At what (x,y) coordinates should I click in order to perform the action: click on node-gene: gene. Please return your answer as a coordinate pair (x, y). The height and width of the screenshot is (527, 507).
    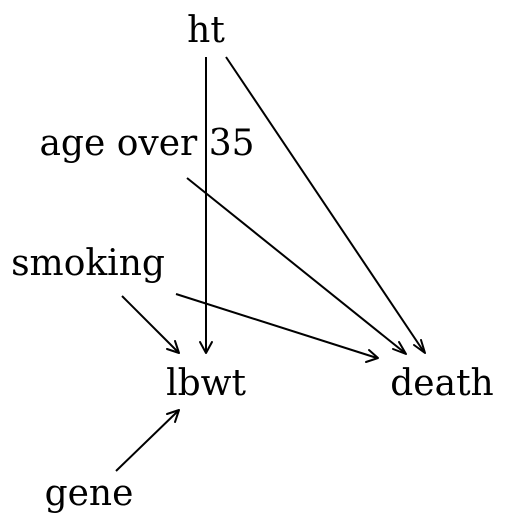
    Looking at the image, I should click on (89, 493).